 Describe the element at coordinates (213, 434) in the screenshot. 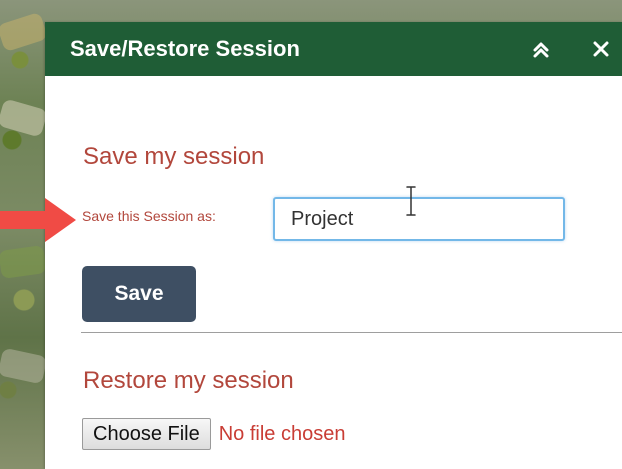

I see `restore-file-picker: Choose File No file chosen` at that location.